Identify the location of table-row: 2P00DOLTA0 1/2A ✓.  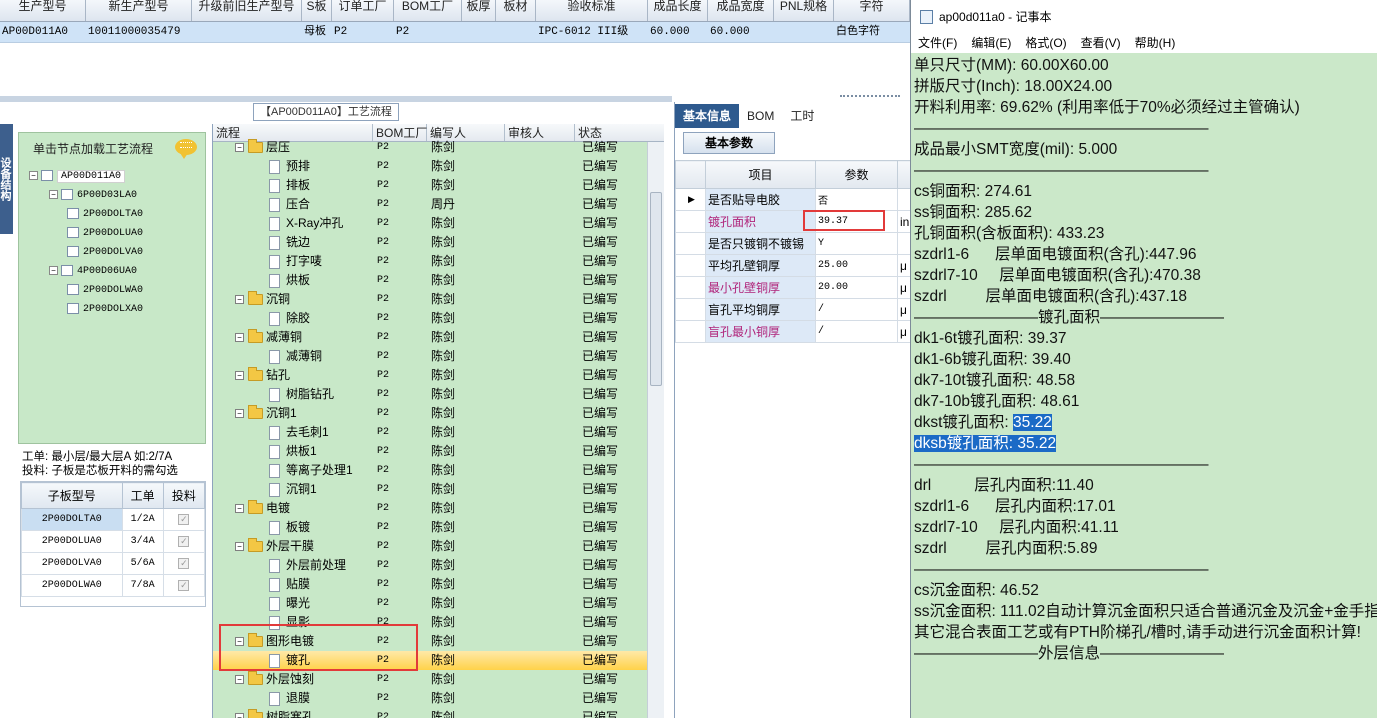
(113, 519).